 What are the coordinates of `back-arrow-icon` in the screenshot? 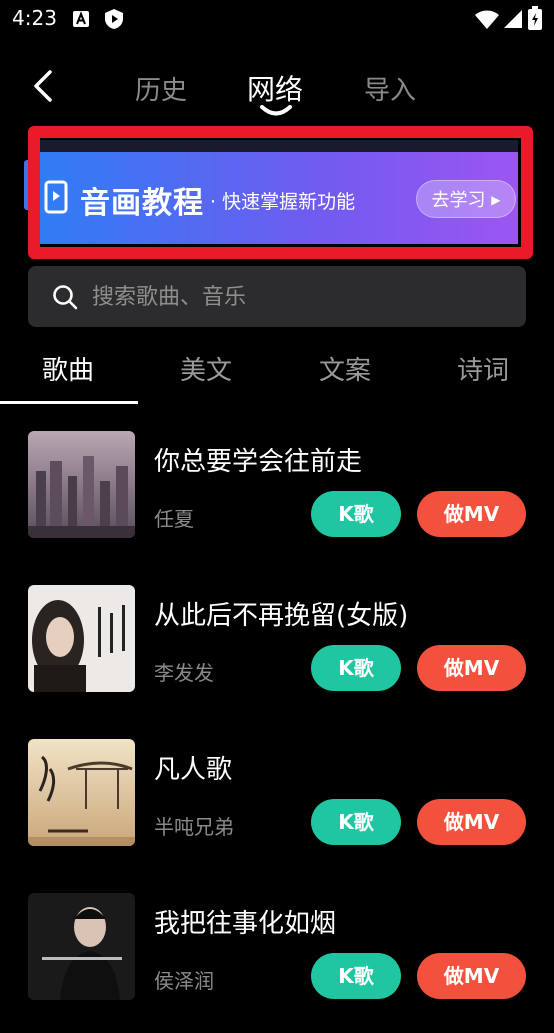 It's located at (44, 86).